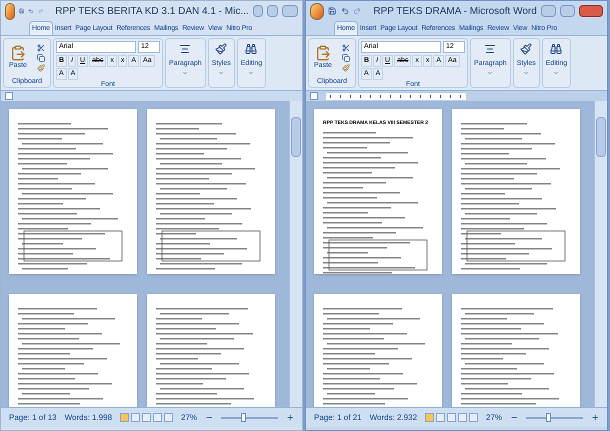  Describe the element at coordinates (41, 11) in the screenshot. I see `redo-icon` at that location.